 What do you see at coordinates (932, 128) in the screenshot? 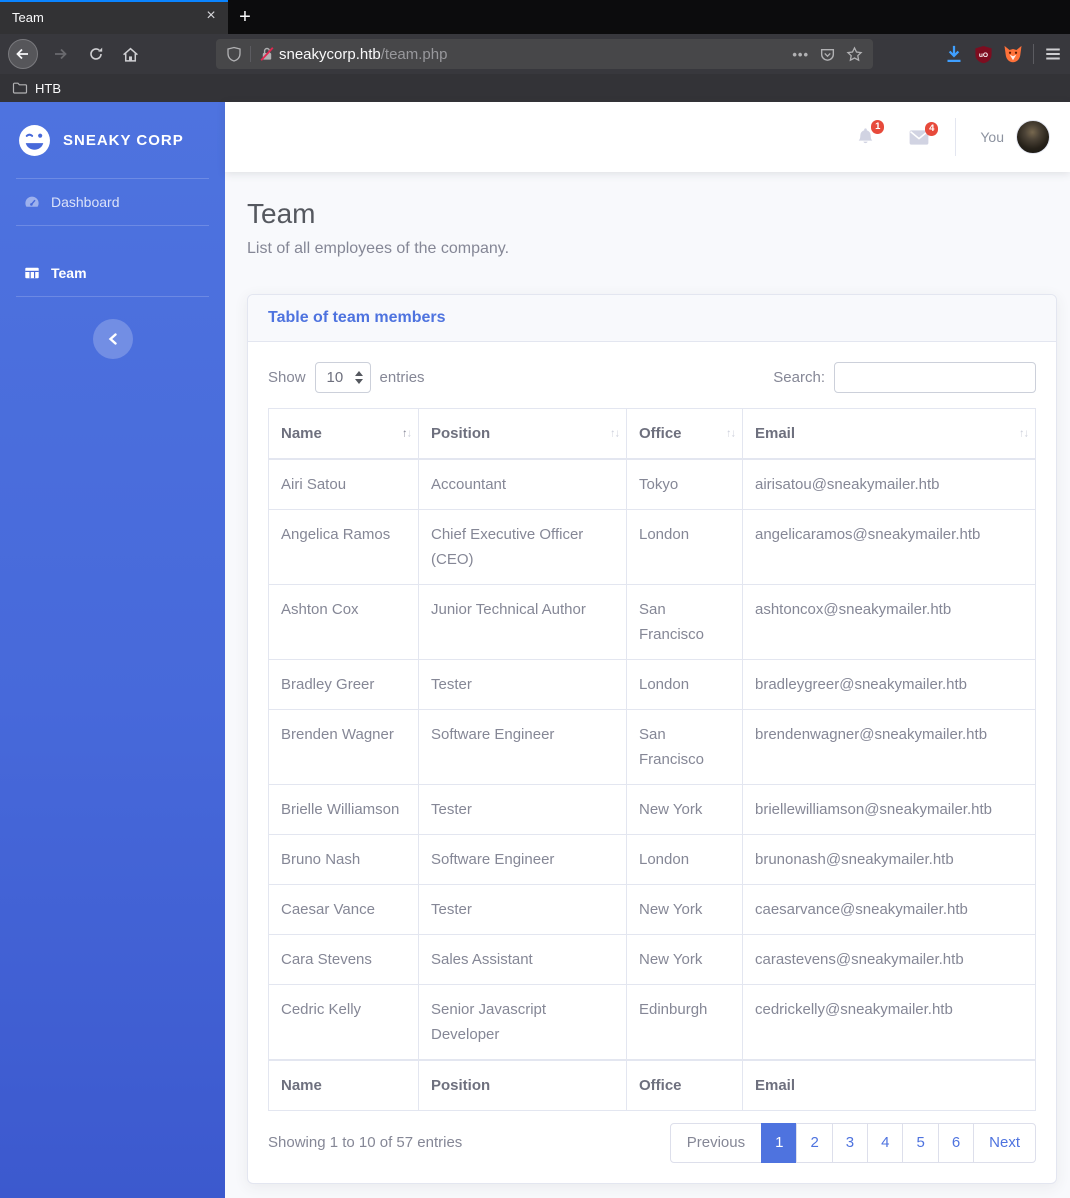
I see `messages-badge: 4` at bounding box center [932, 128].